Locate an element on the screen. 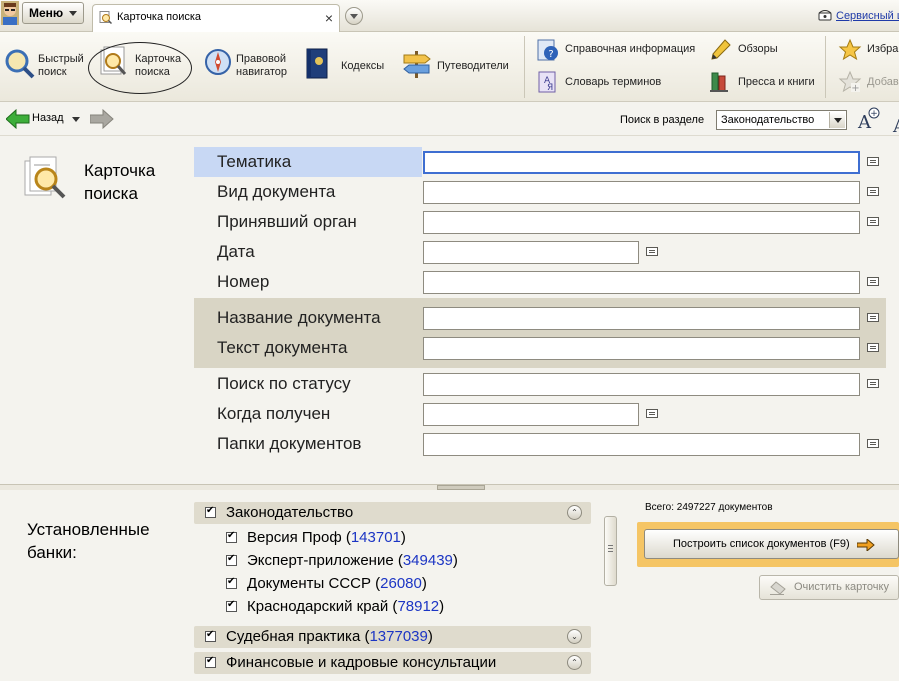 The image size is (899, 681). tab-bar: Меню Карточка поиска × Сервисный ц is located at coordinates (449, 16).